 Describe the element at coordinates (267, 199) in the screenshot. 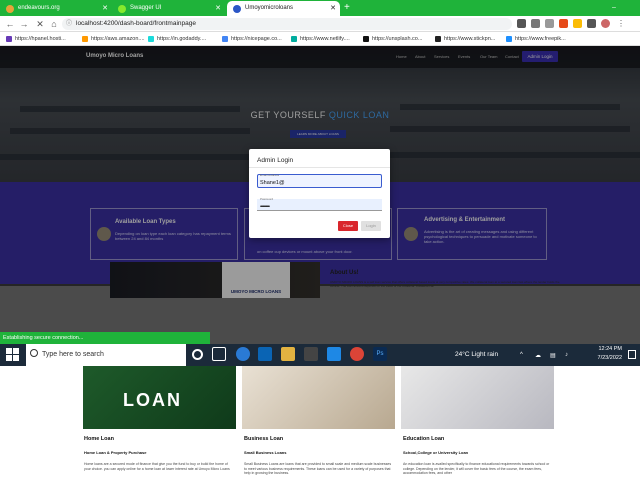

I see `password-label: Password` at that location.